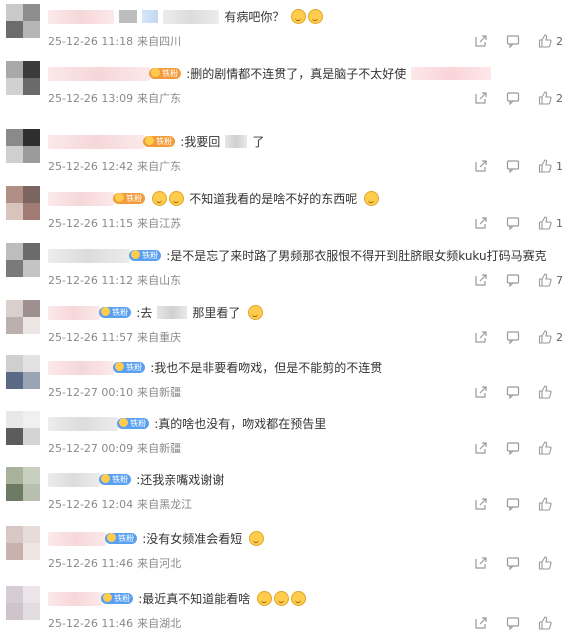 This screenshot has height=640, width=570. Describe the element at coordinates (91, 448) in the screenshot. I see `comment-date: 25-12-27 00:09` at that location.